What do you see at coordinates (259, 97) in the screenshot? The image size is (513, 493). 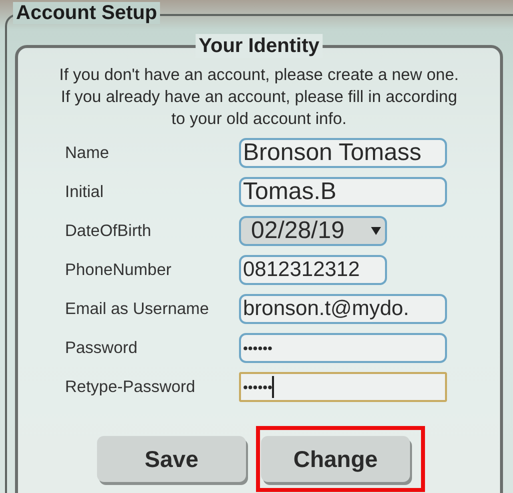 I see `intro-text: If you don't have an account, please create a new one. If you already have an account, please fill in according to your old account info.` at bounding box center [259, 97].